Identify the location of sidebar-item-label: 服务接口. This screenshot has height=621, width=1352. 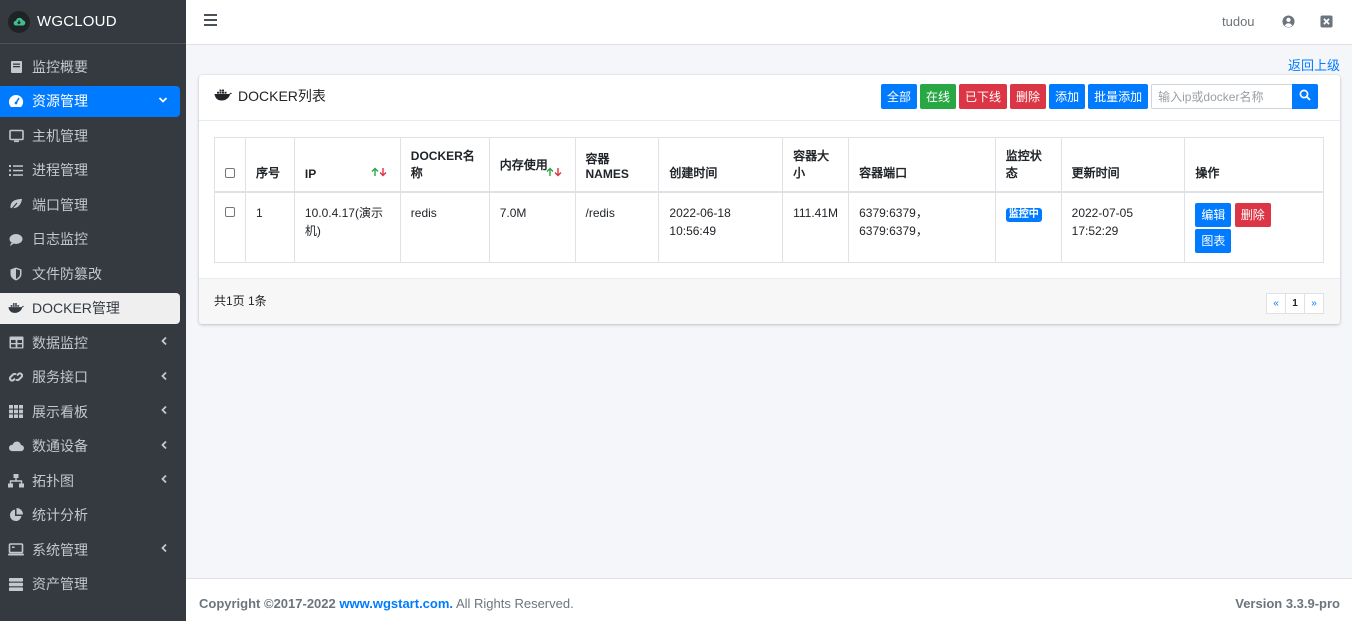
(60, 377).